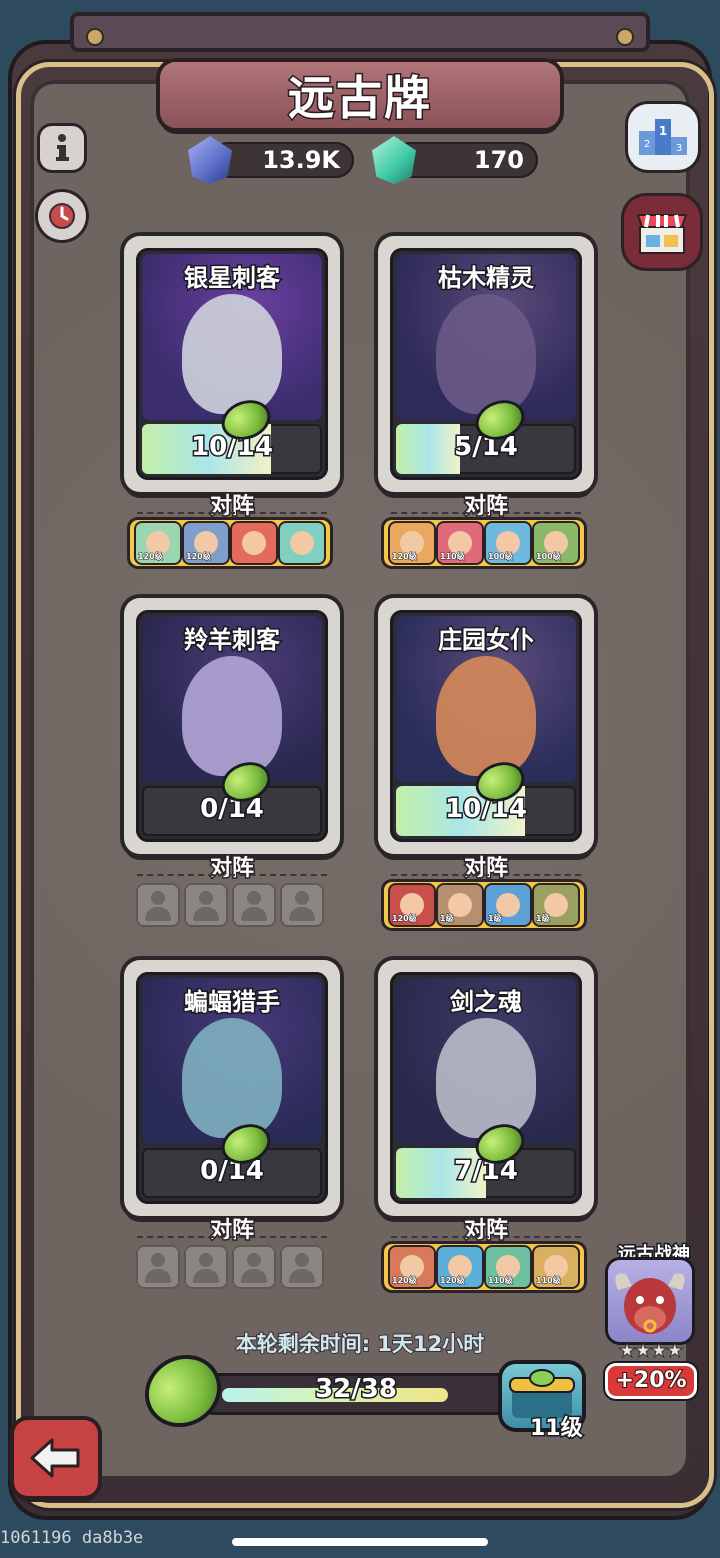 This screenshot has width=720, height=1558. Describe the element at coordinates (498, 160) in the screenshot. I see `currency-secondary-value: 170` at that location.